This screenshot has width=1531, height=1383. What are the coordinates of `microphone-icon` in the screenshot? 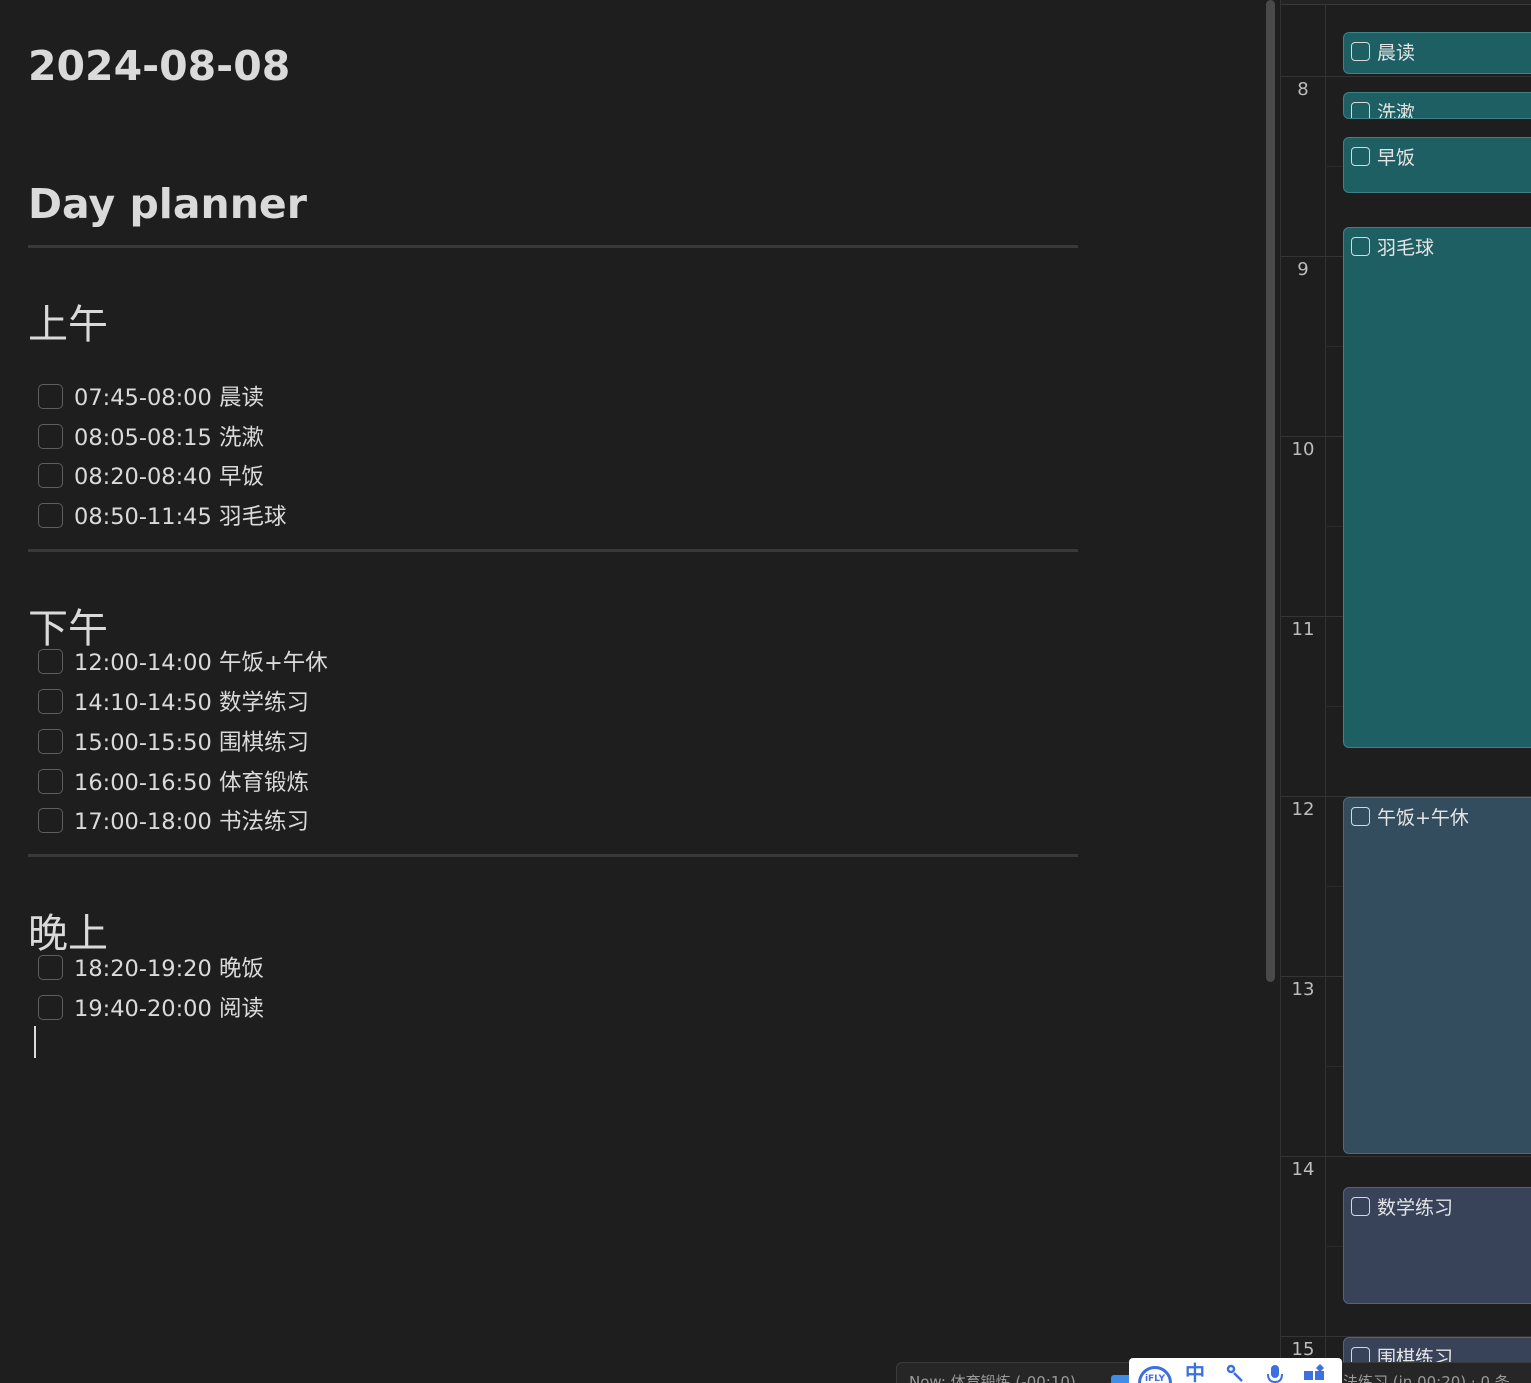 It's located at (1275, 1370).